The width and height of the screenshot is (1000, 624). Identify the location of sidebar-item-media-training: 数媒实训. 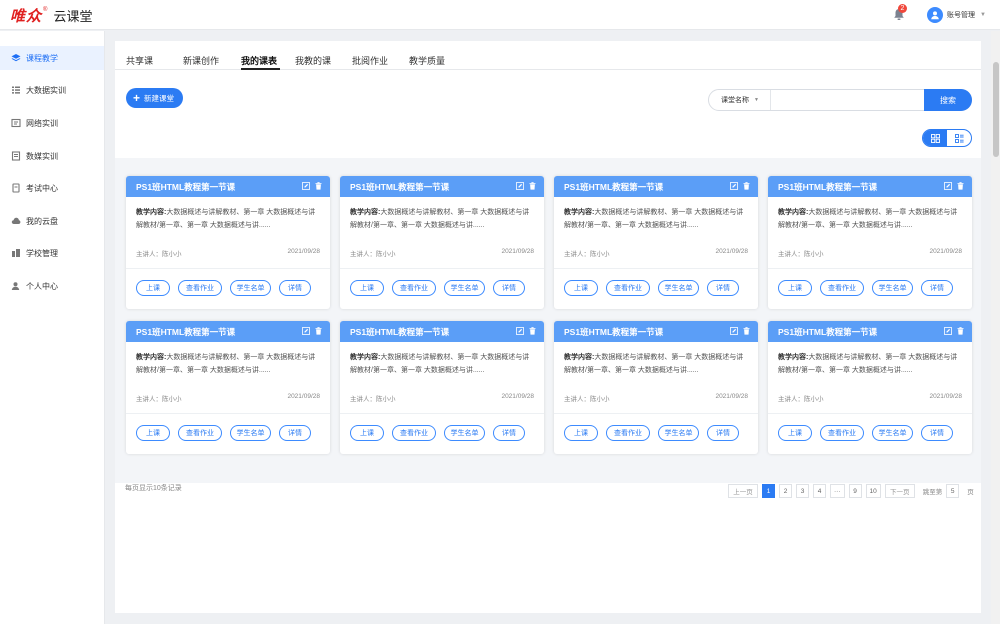
(52, 156).